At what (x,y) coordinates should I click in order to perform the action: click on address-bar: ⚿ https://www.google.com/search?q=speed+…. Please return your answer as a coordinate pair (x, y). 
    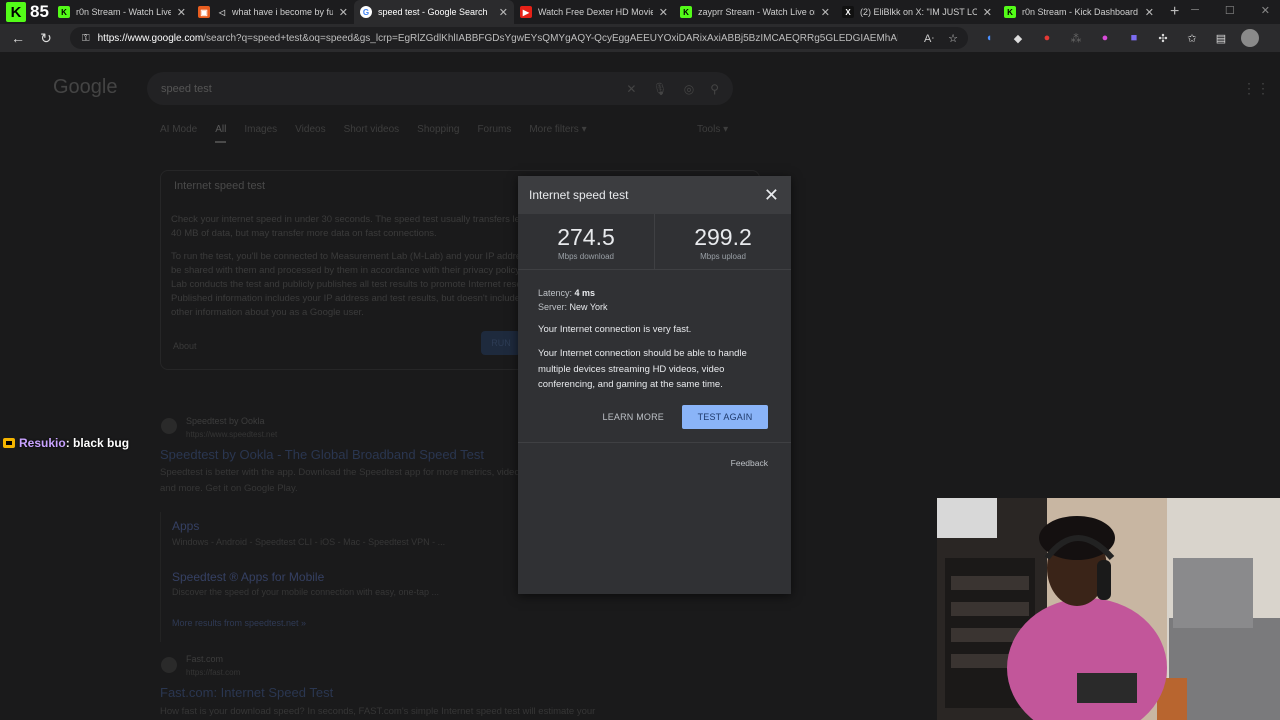
    Looking at the image, I should click on (519, 38).